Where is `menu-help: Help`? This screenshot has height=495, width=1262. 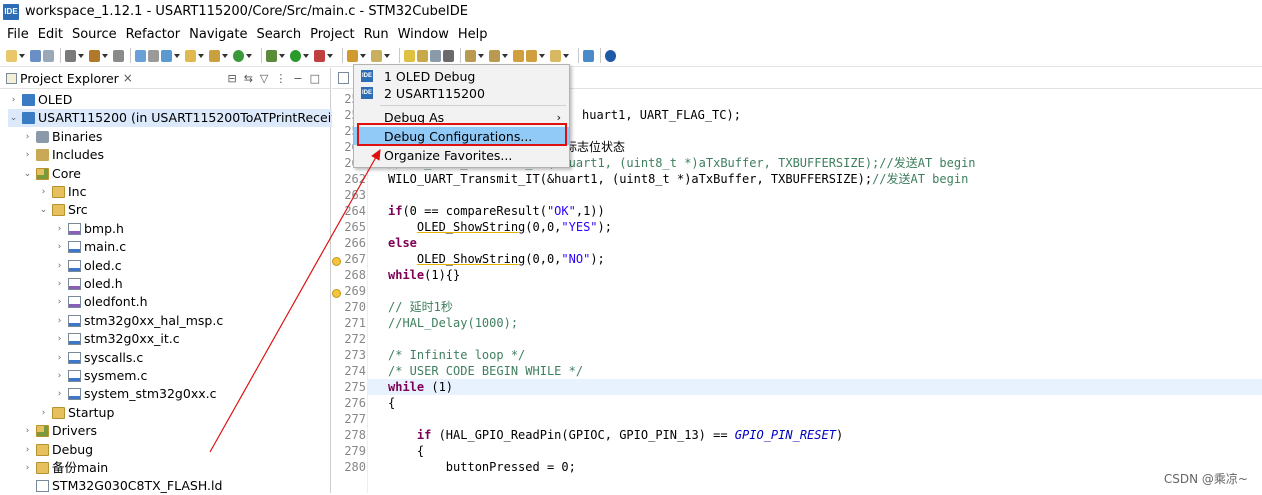
menu-help: Help is located at coordinates (473, 34).